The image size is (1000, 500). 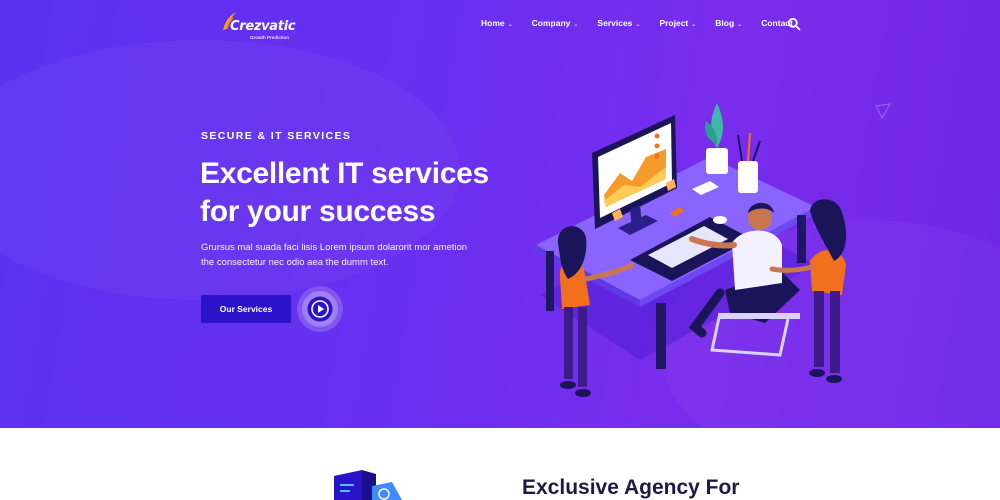 I want to click on nav-item-company: Company ⌄, so click(x=555, y=23).